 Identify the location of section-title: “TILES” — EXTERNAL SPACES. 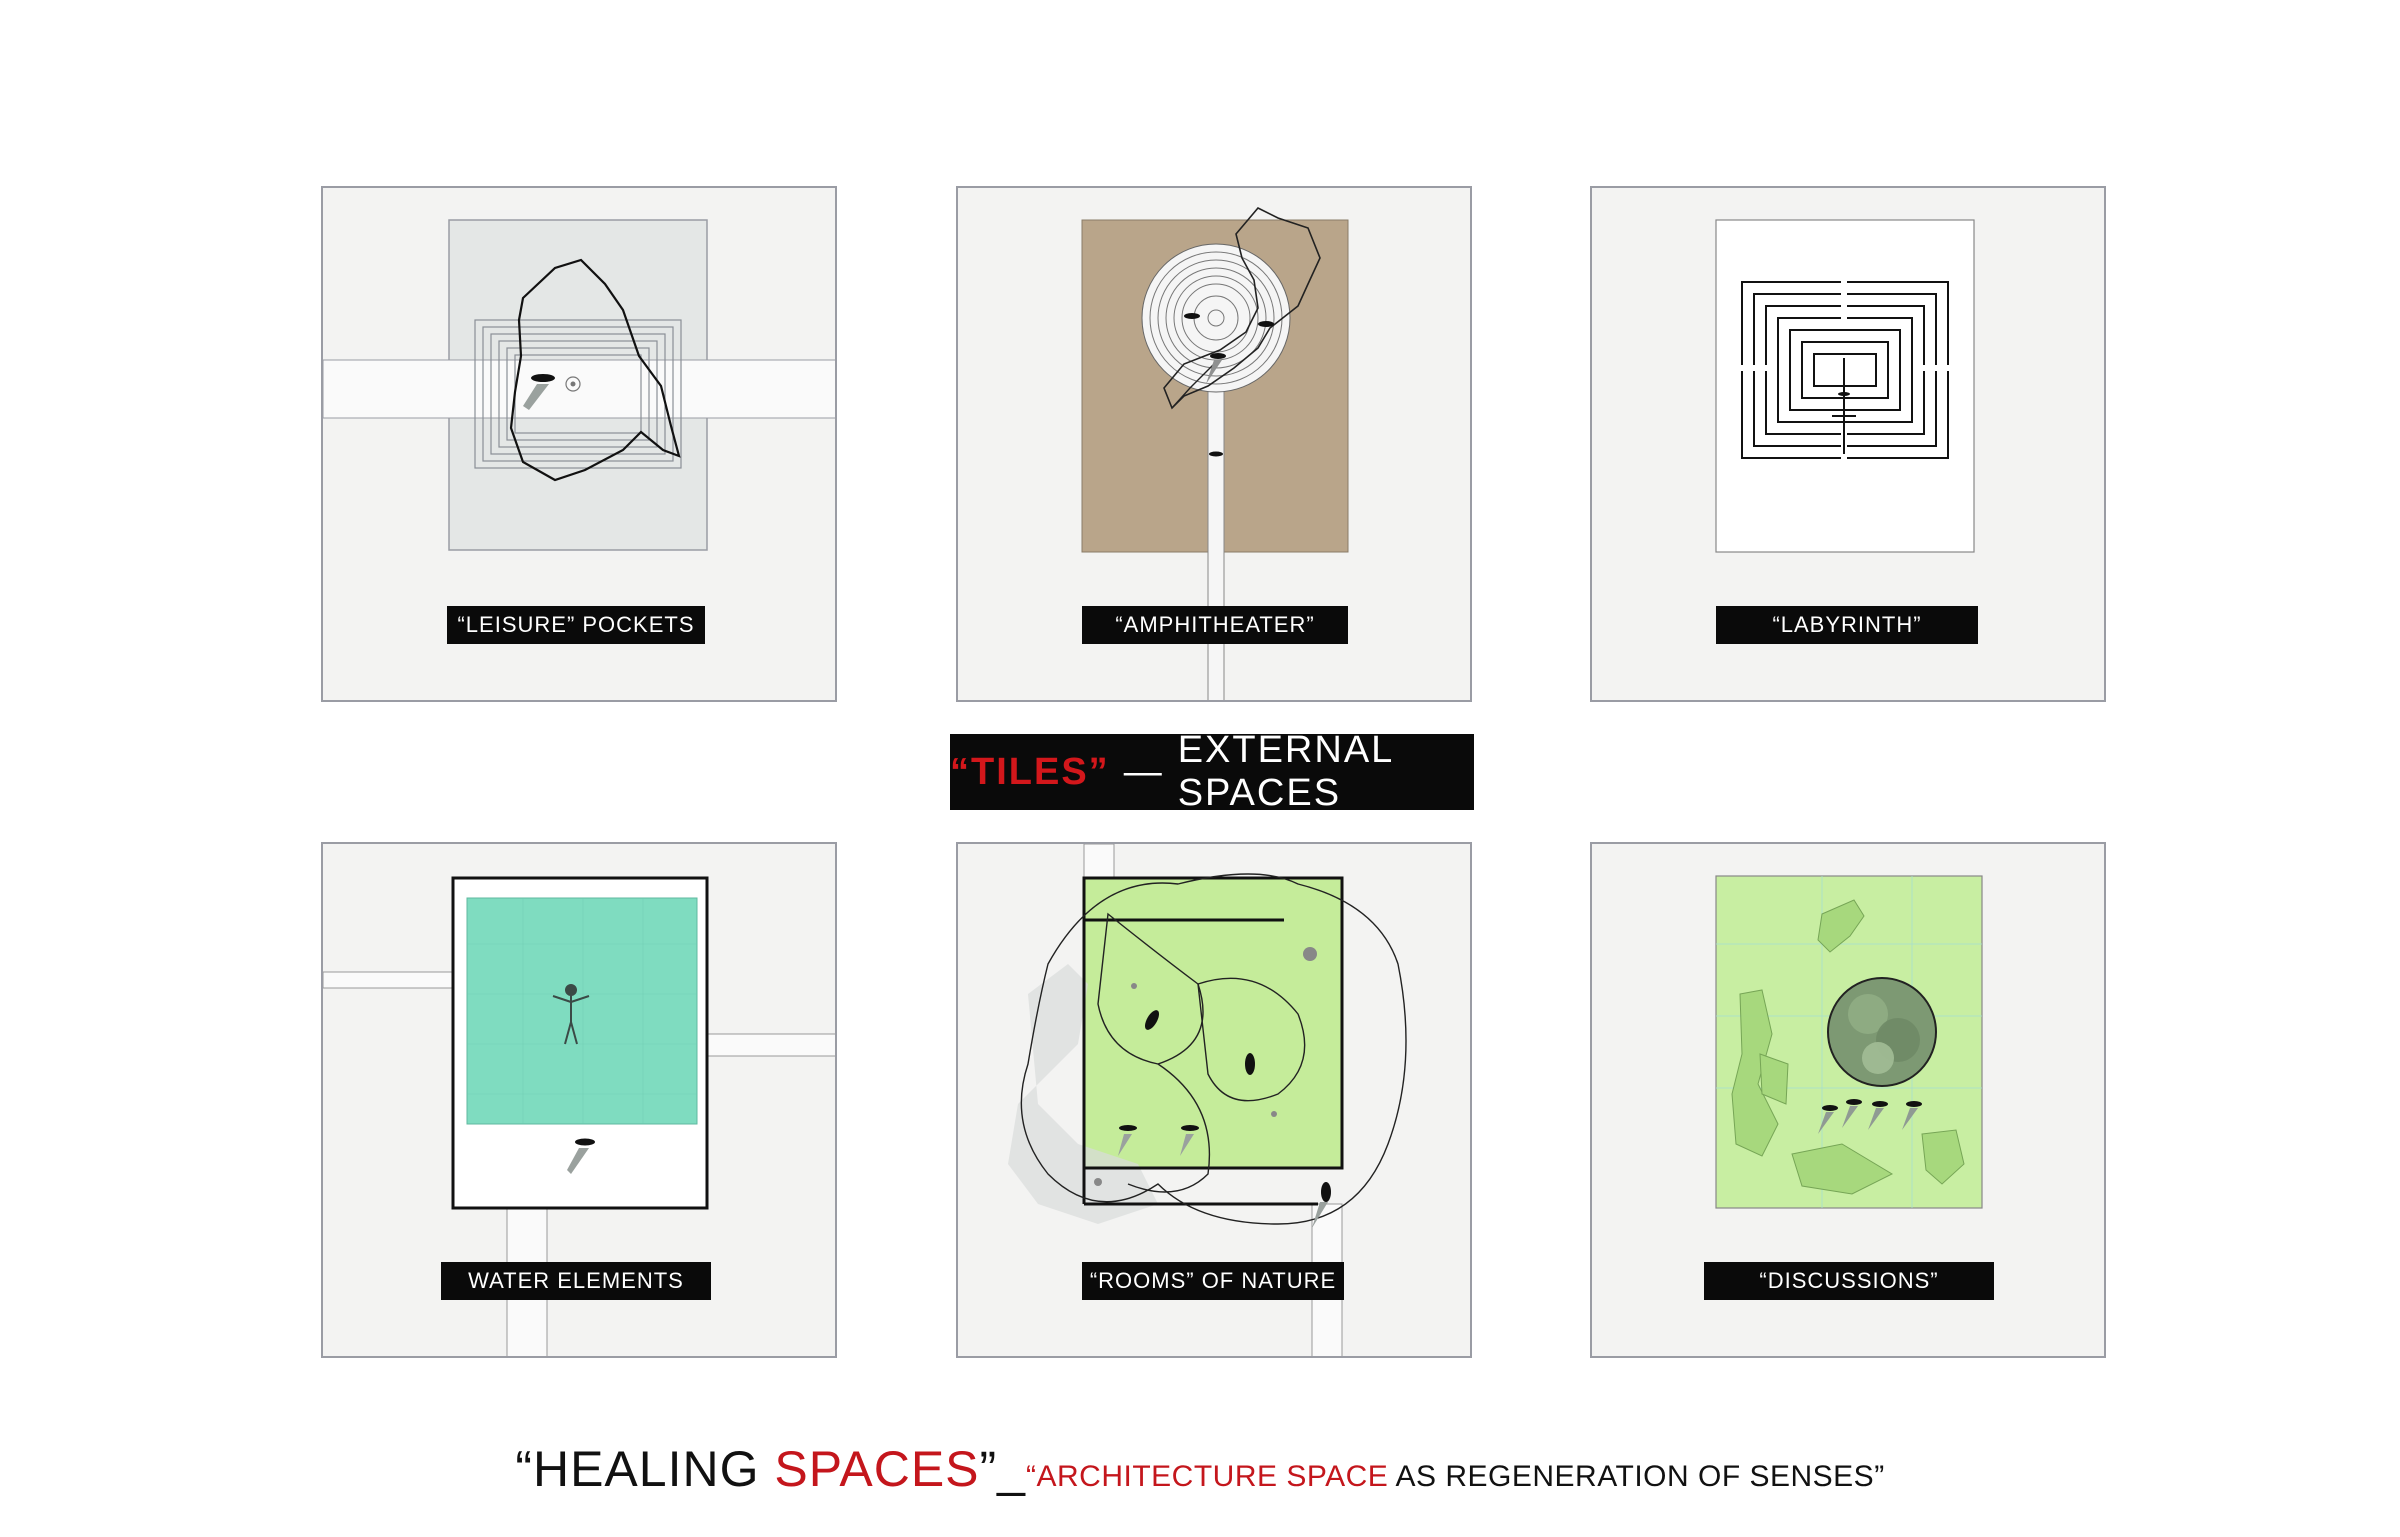
(1212, 771).